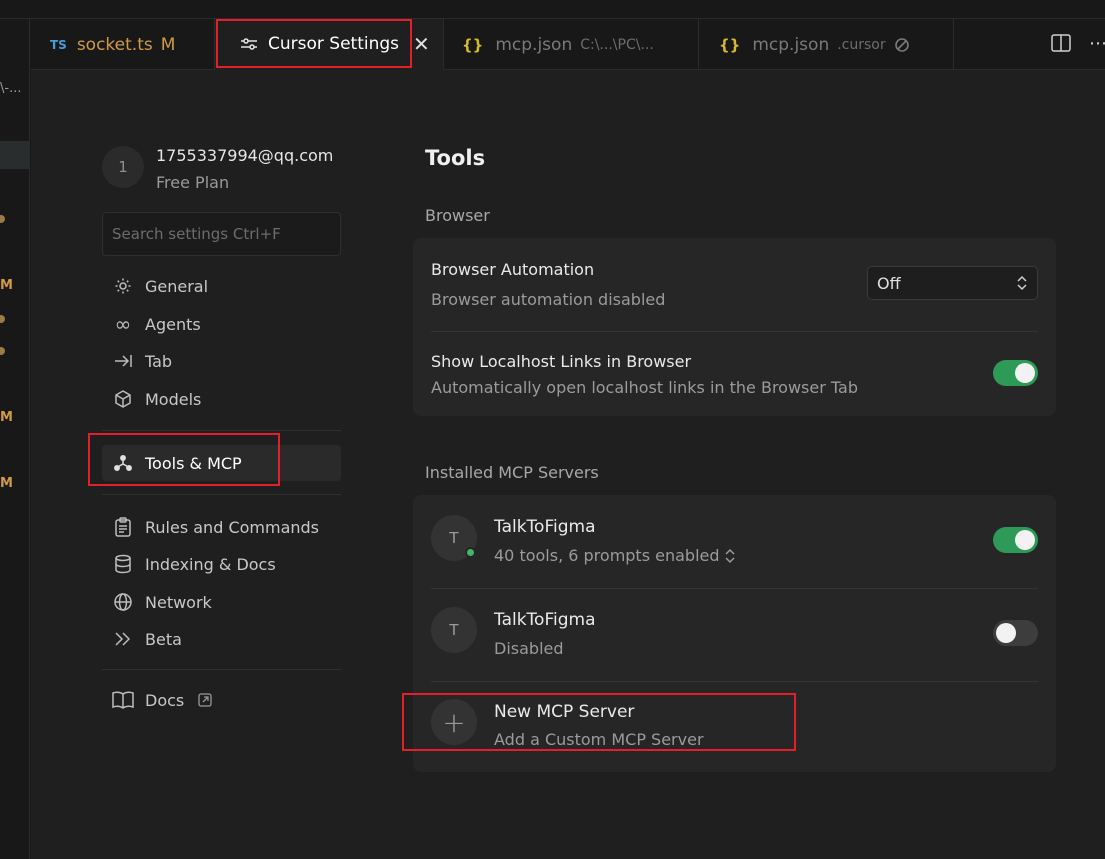 The image size is (1105, 859). I want to click on double-chevron-icon, so click(123, 639).